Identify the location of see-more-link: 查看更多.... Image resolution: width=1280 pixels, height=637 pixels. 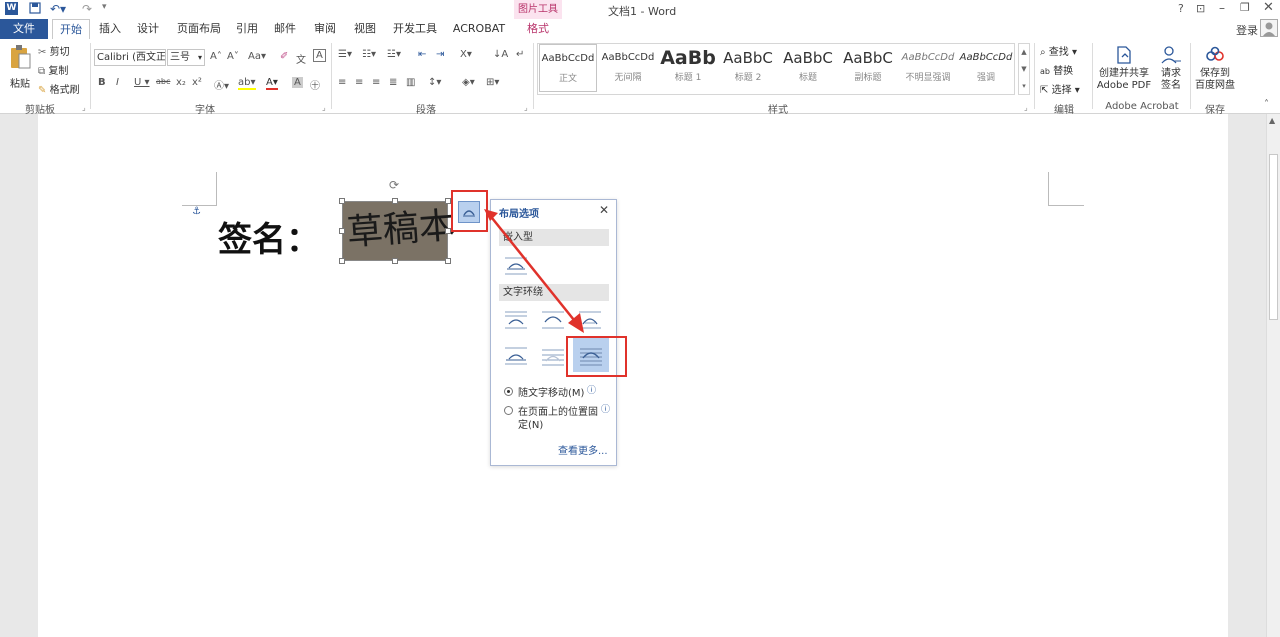
(583, 449).